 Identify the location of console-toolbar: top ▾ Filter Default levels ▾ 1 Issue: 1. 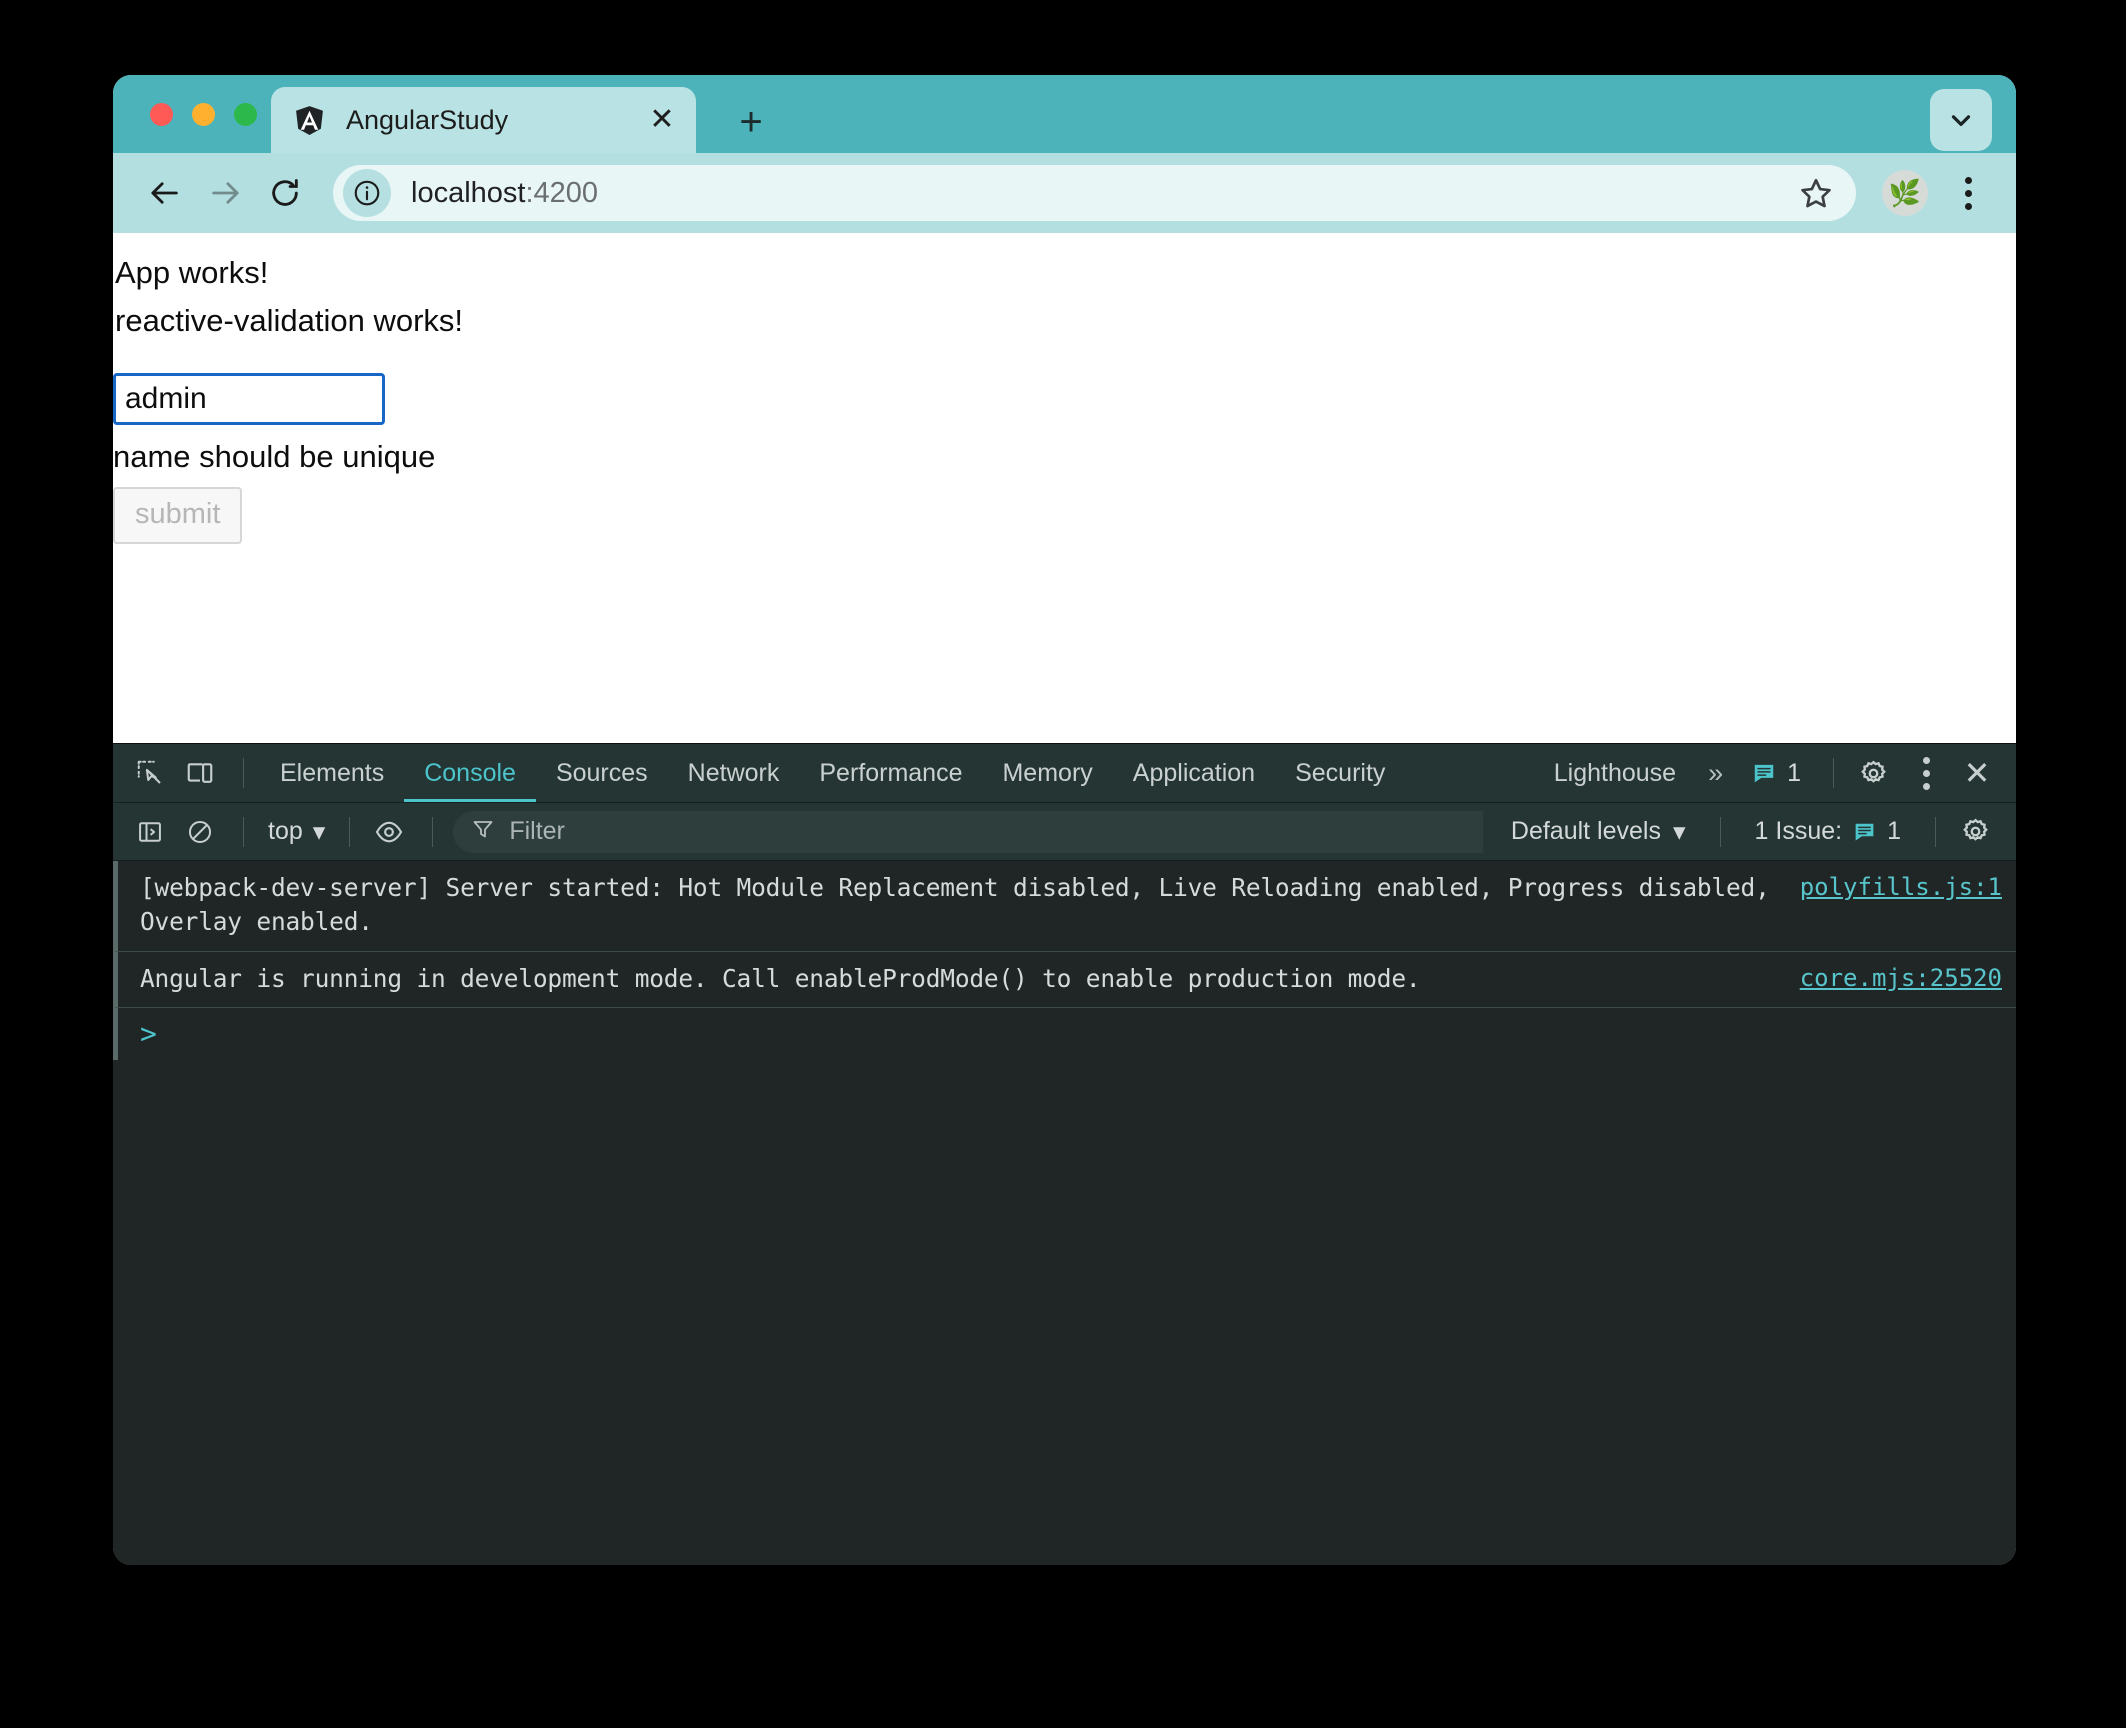
(1064, 832).